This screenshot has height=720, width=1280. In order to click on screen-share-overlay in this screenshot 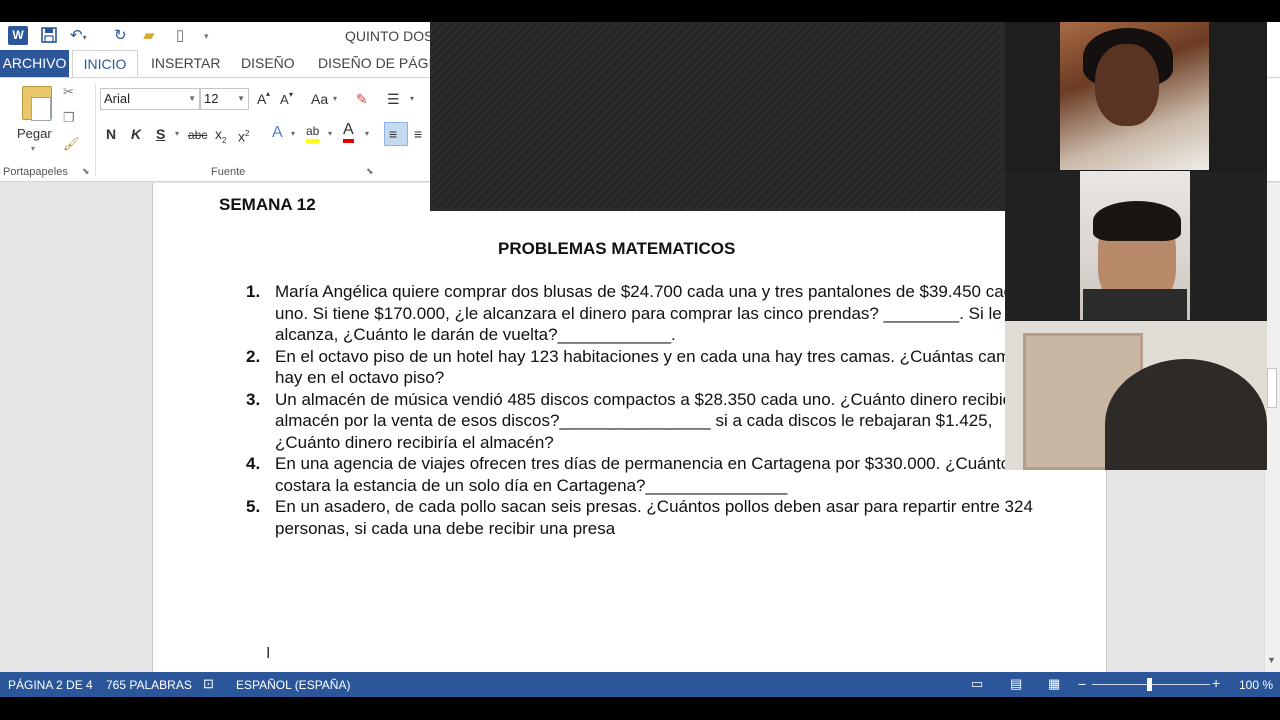, I will do `click(717, 116)`.